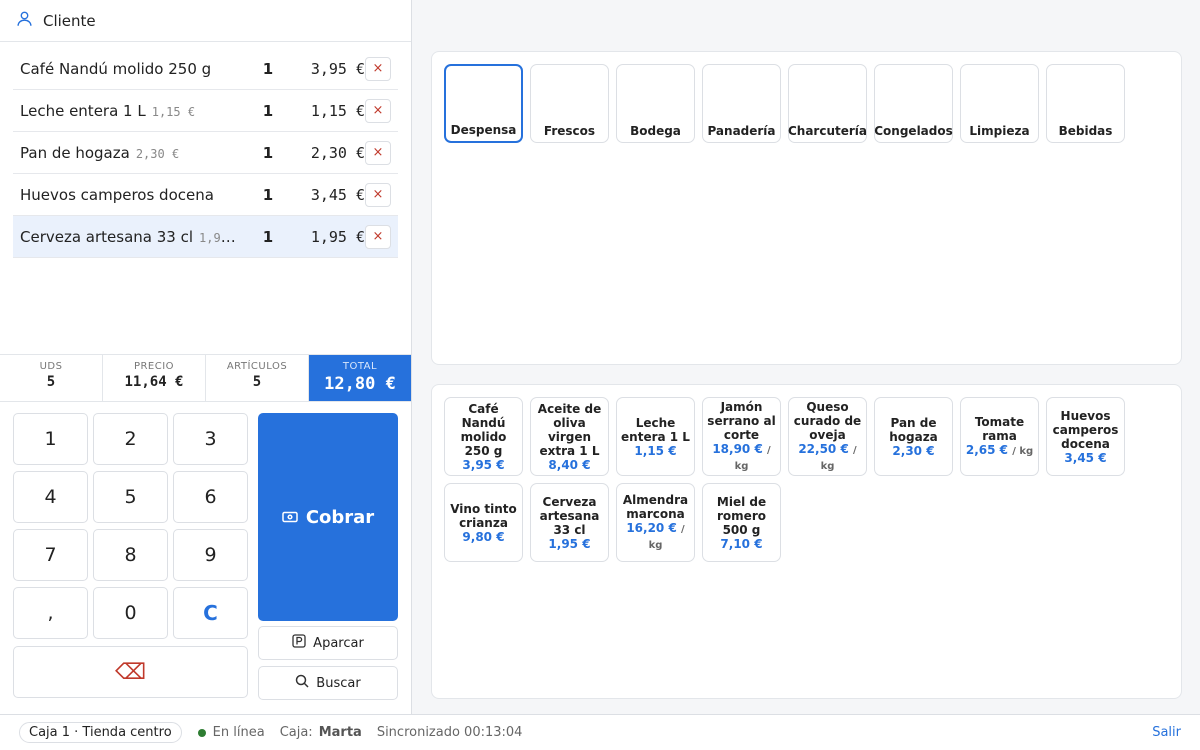 The height and width of the screenshot is (750, 1200). I want to click on product-price-line: 2,65 € / kg, so click(999, 451).